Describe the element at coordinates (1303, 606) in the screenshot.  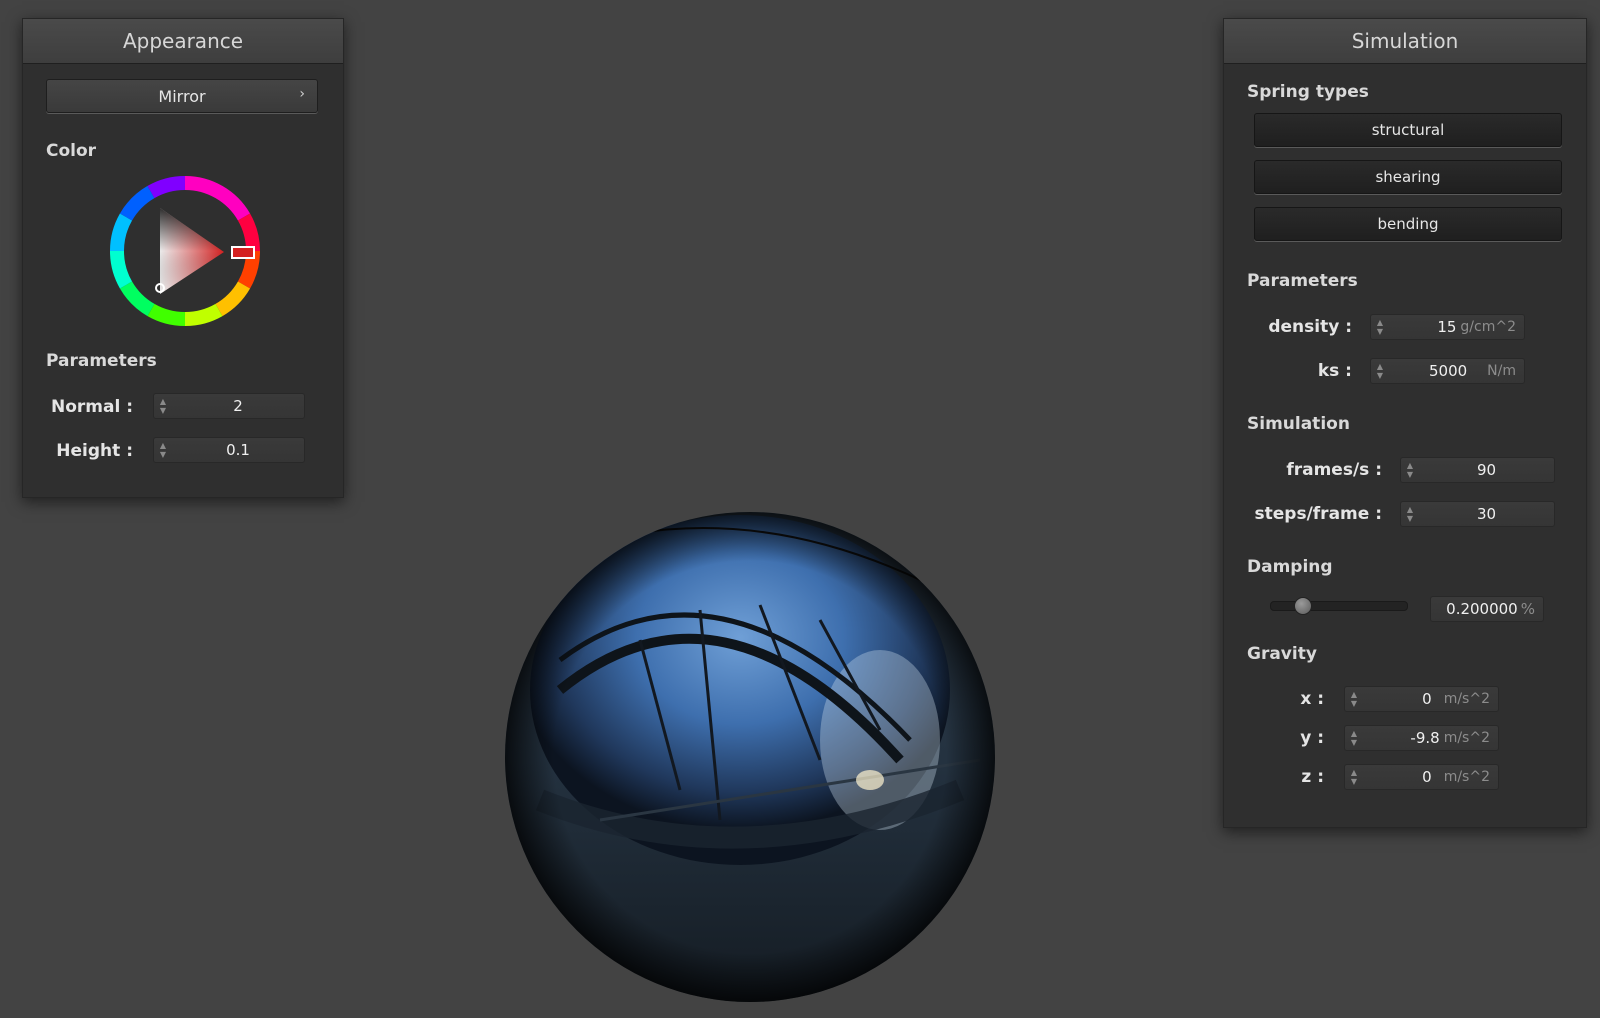
I see `damping-slider-handle` at that location.